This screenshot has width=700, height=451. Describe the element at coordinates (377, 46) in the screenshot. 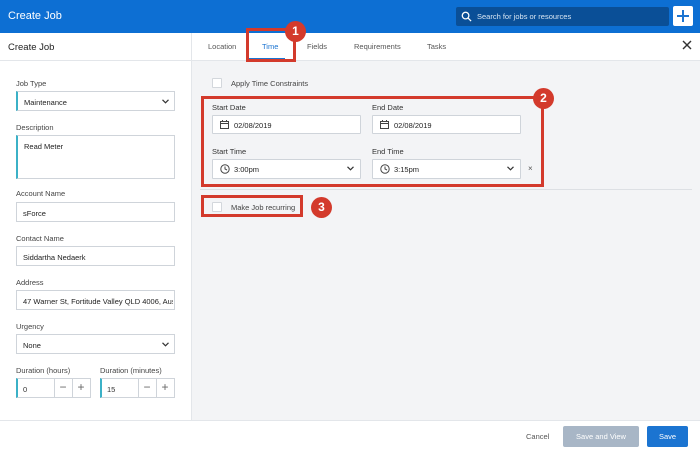

I see `tab-requirements: Requirements` at that location.